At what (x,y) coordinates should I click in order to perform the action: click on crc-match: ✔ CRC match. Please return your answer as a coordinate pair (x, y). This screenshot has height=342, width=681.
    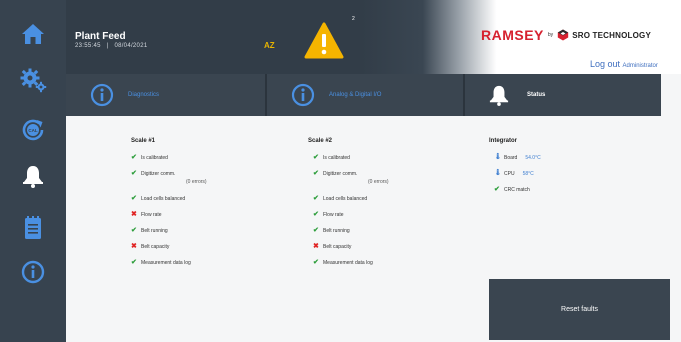
    Looking at the image, I should click on (512, 189).